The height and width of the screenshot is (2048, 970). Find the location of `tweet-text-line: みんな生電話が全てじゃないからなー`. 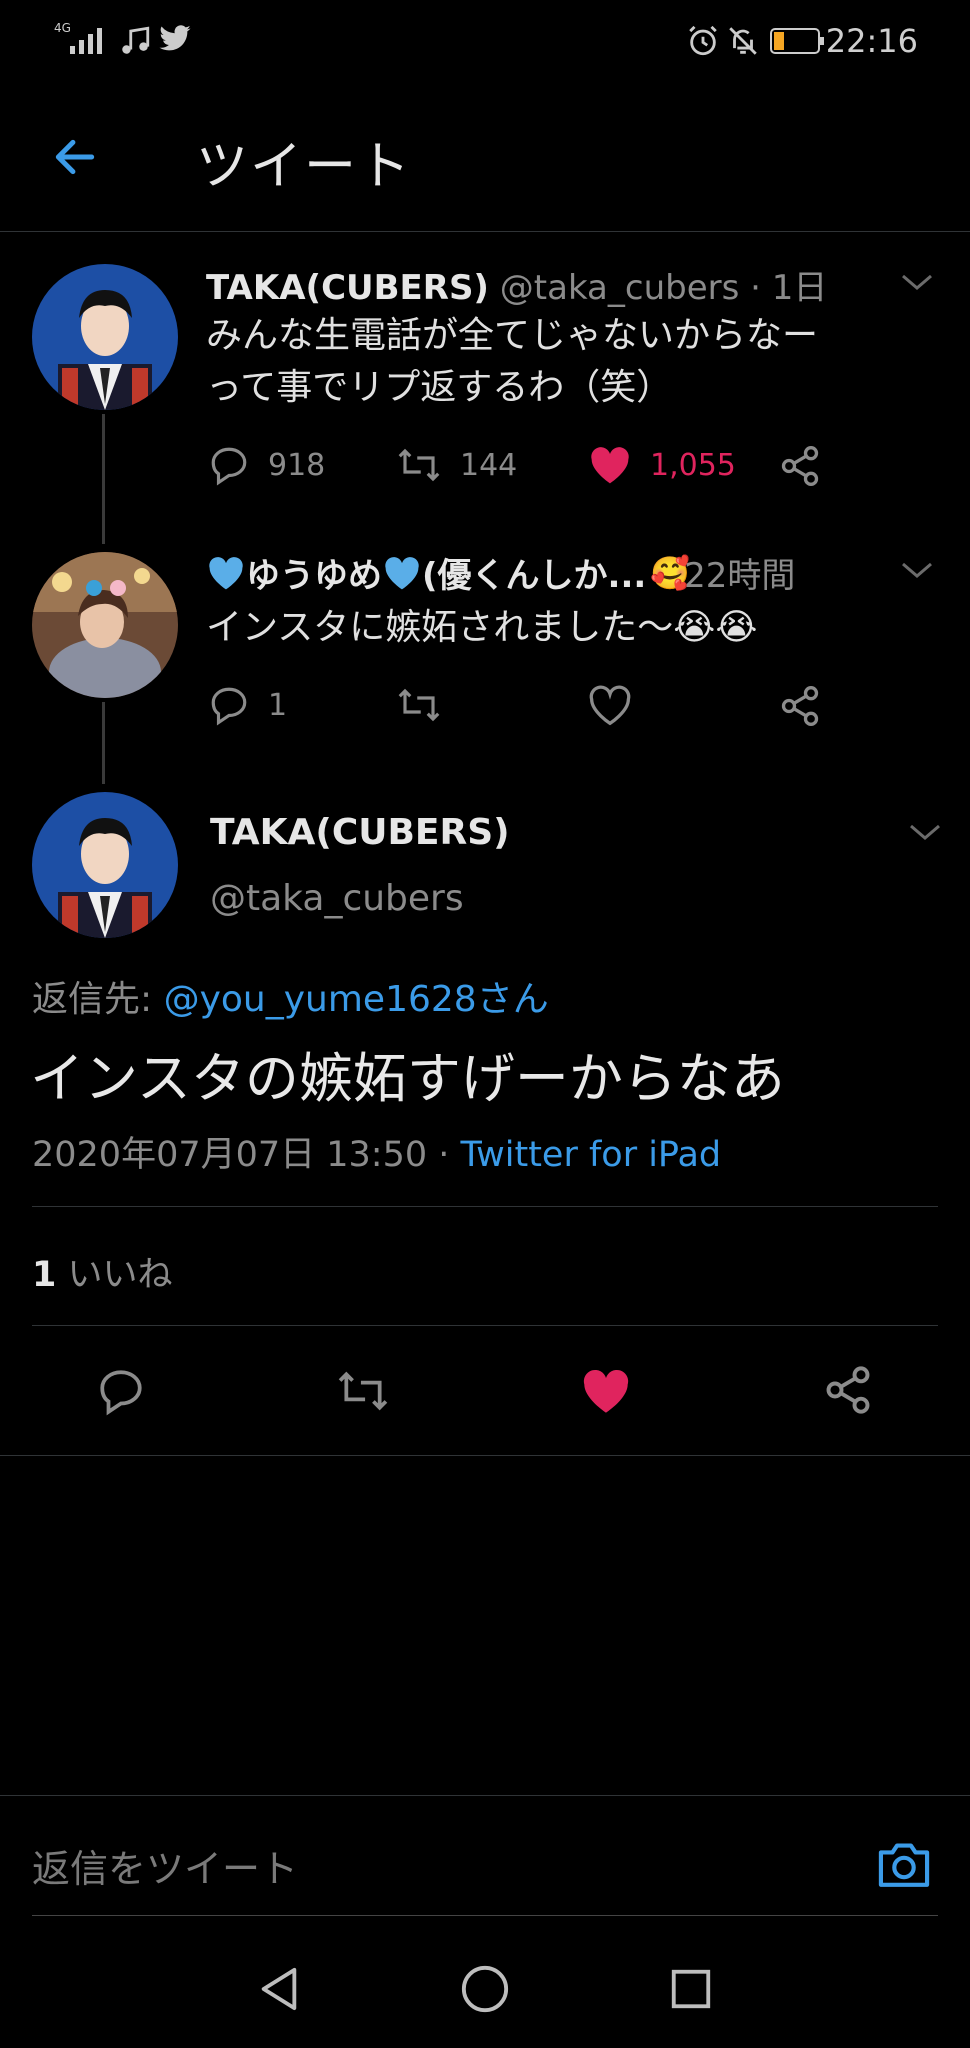

tweet-text-line: みんな生電話が全てじゃないからなー is located at coordinates (512, 335).